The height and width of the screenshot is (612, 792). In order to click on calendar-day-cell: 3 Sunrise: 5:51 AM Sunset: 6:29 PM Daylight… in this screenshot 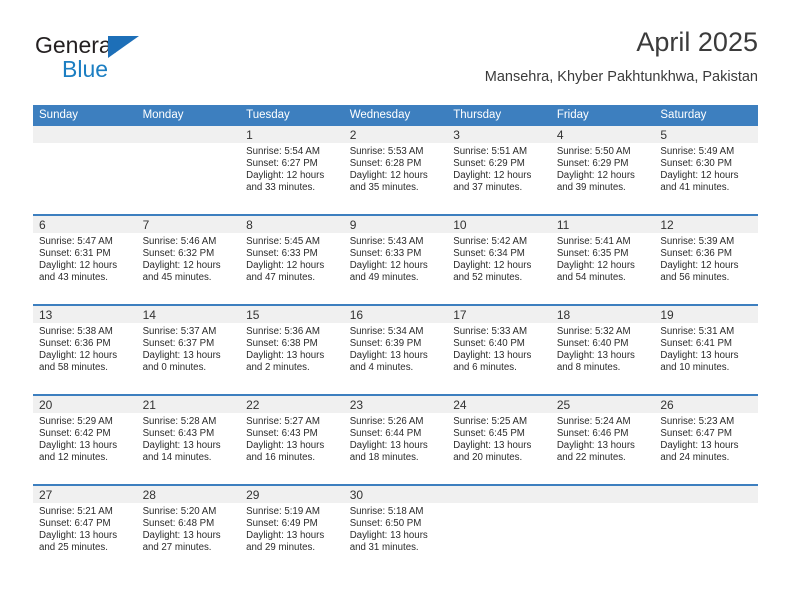, I will do `click(499, 170)`.